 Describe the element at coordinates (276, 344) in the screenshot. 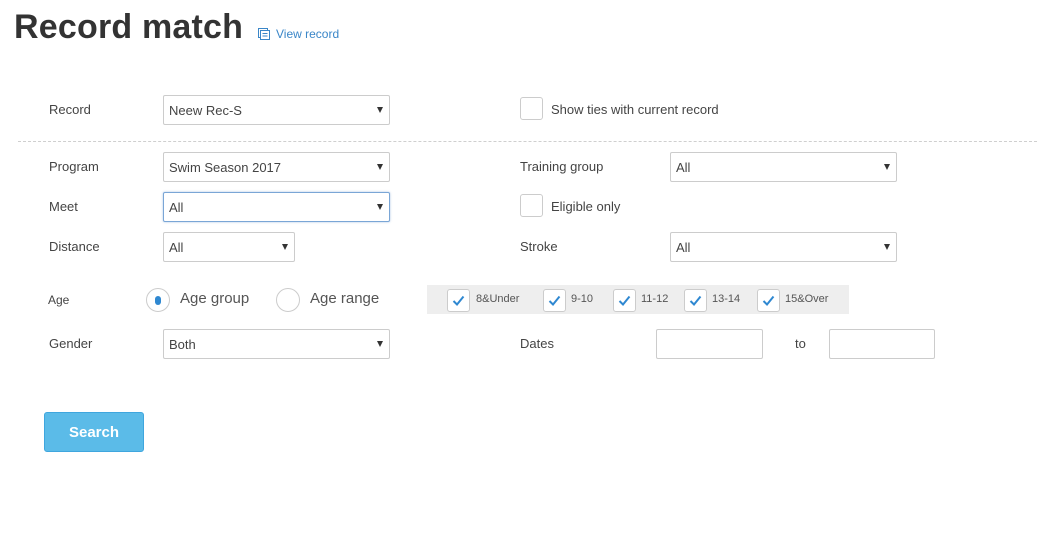

I see `gender-select: Both` at that location.